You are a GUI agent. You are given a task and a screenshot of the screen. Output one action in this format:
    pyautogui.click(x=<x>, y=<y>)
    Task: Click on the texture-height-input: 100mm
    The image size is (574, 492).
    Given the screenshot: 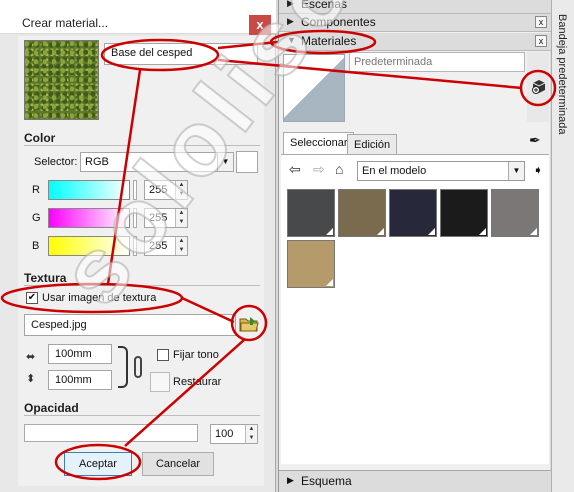 What is the action you would take?
    pyautogui.click(x=80, y=380)
    